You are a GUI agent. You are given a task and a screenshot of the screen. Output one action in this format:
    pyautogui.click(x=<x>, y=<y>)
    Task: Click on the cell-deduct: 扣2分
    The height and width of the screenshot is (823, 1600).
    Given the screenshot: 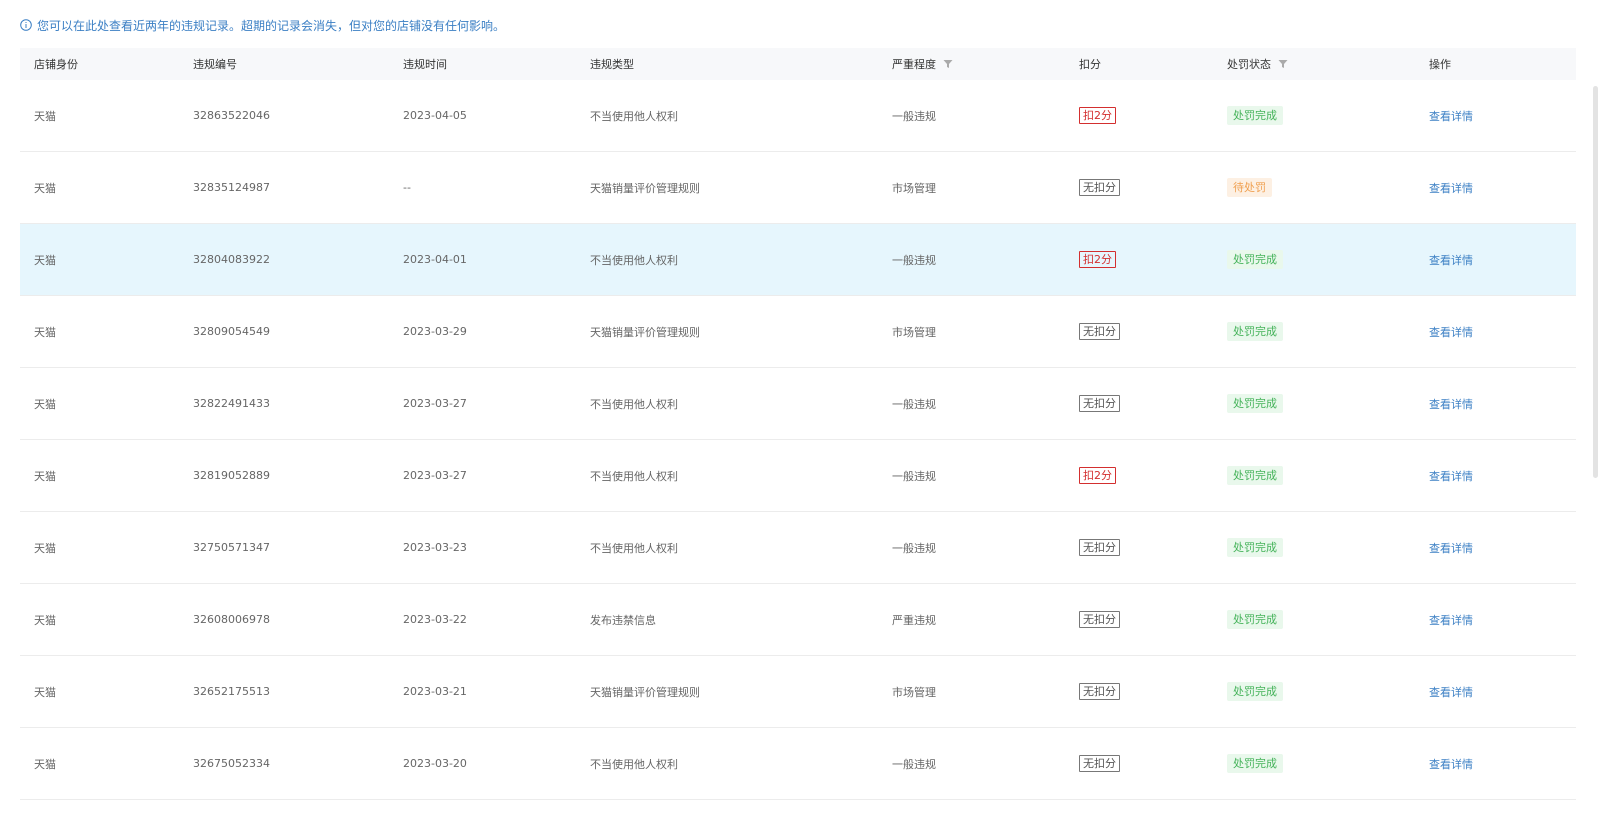 What is the action you would take?
    pyautogui.click(x=1097, y=475)
    